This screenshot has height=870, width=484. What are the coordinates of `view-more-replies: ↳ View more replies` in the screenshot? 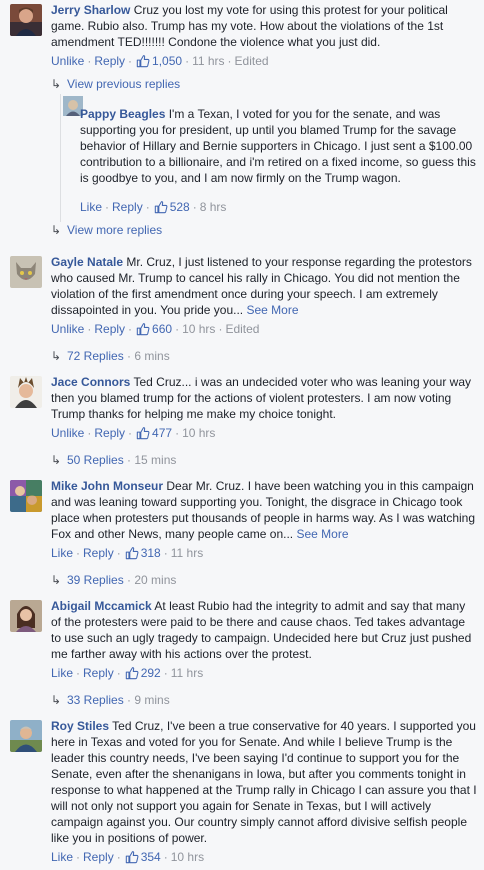 It's located at (106, 230).